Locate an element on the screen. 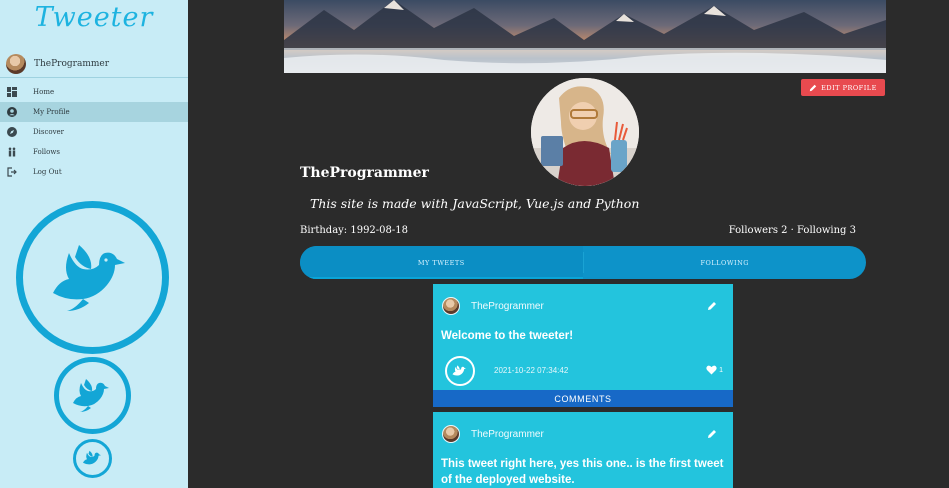 This screenshot has width=949, height=488. bird-logo-small is located at coordinates (92, 458).